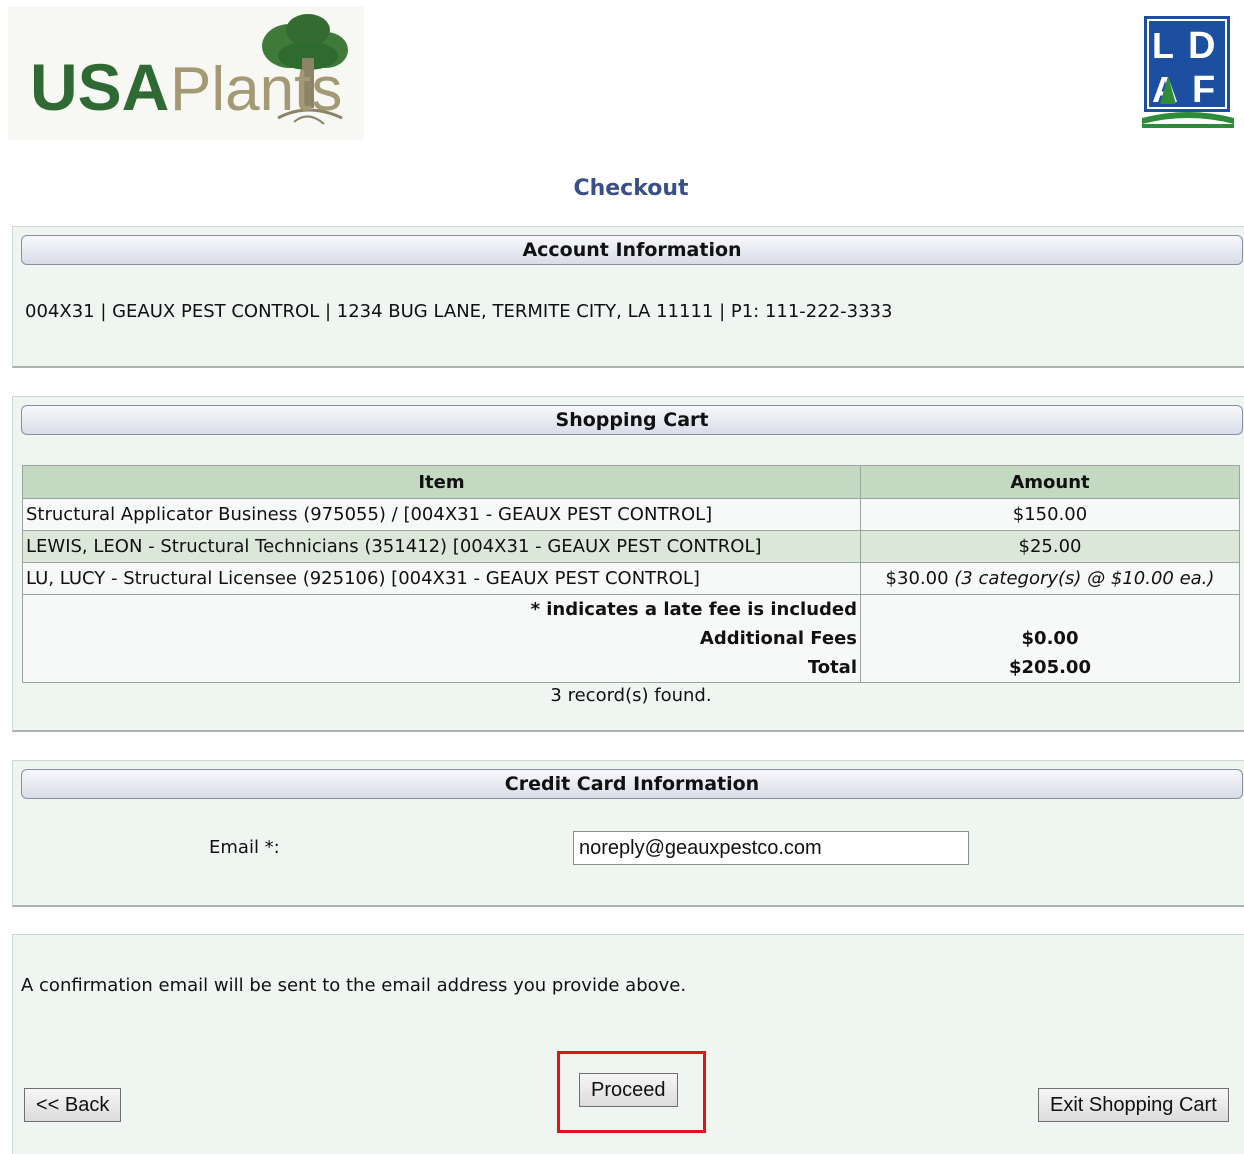  Describe the element at coordinates (1050, 514) in the screenshot. I see `cart-amount-cell: $150.00` at that location.